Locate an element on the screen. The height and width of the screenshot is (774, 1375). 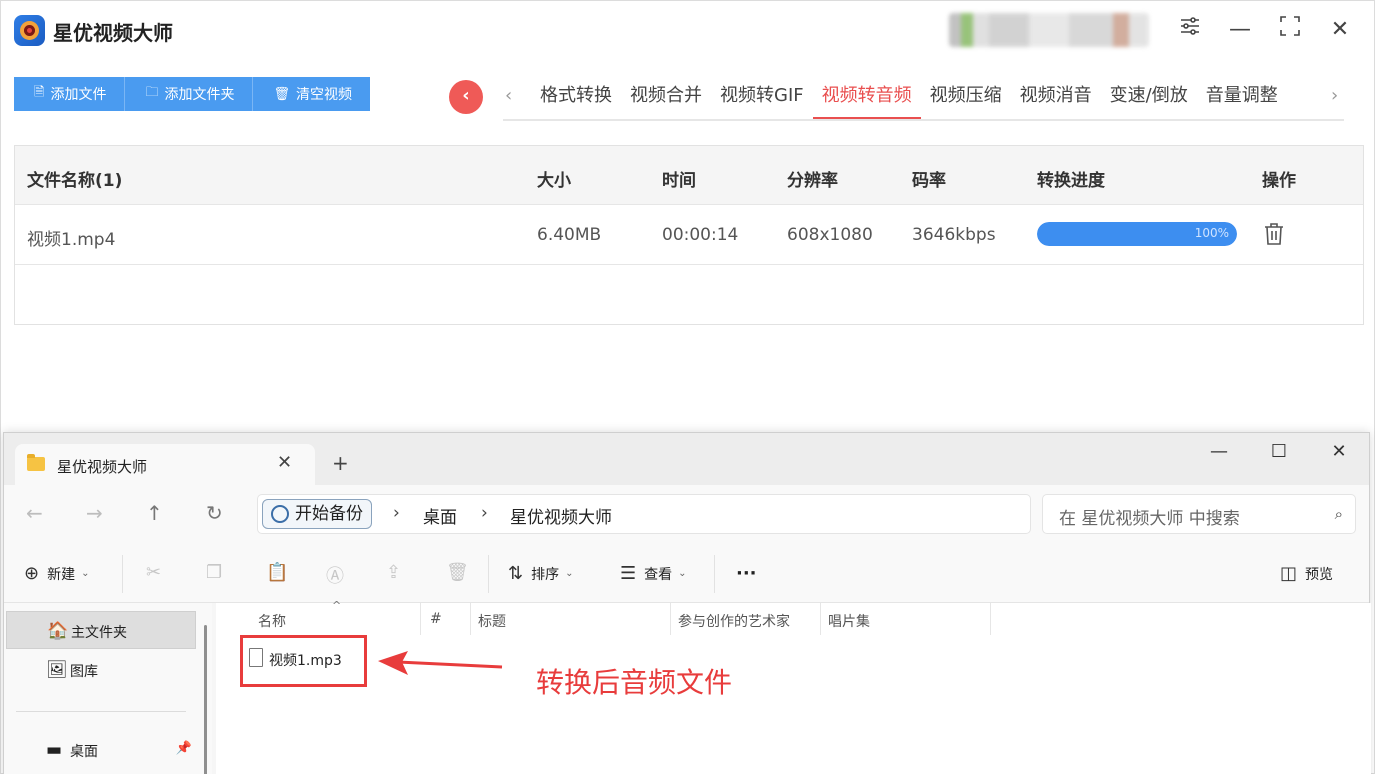
more-options-icon: ··· is located at coordinates (746, 573).